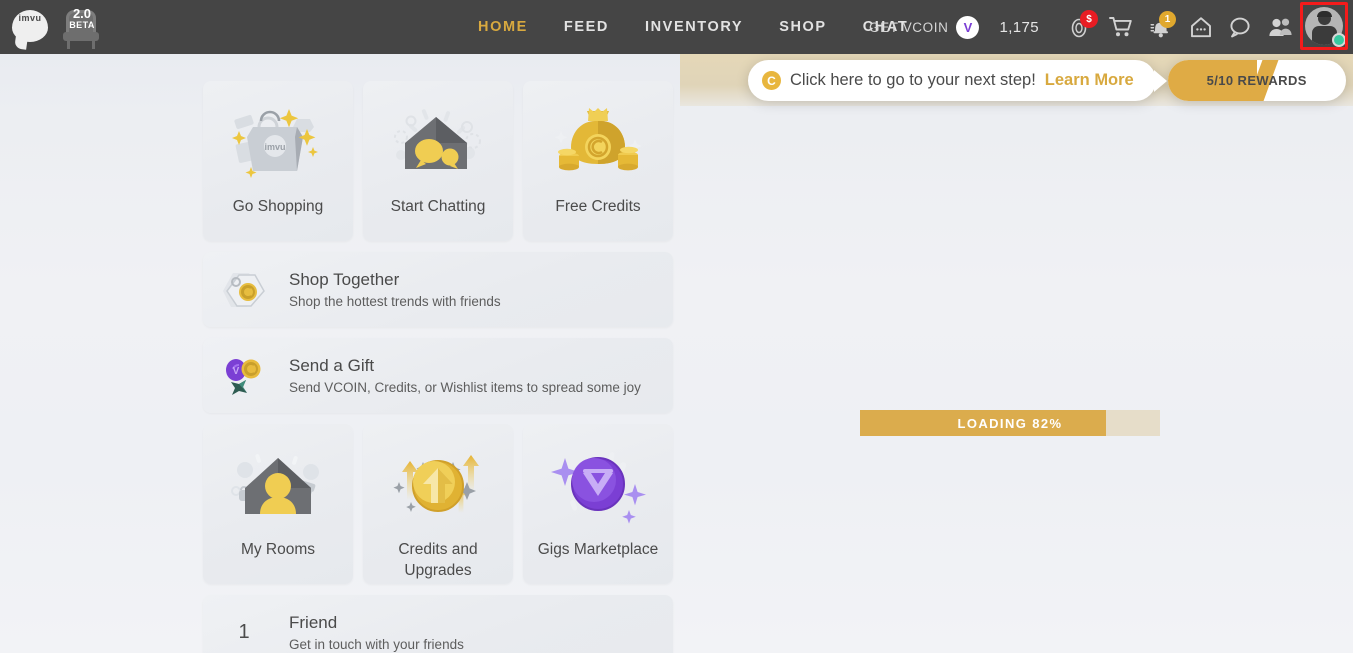 The width and height of the screenshot is (1353, 653). Describe the element at coordinates (244, 632) in the screenshot. I see `list-item-number: 1` at that location.